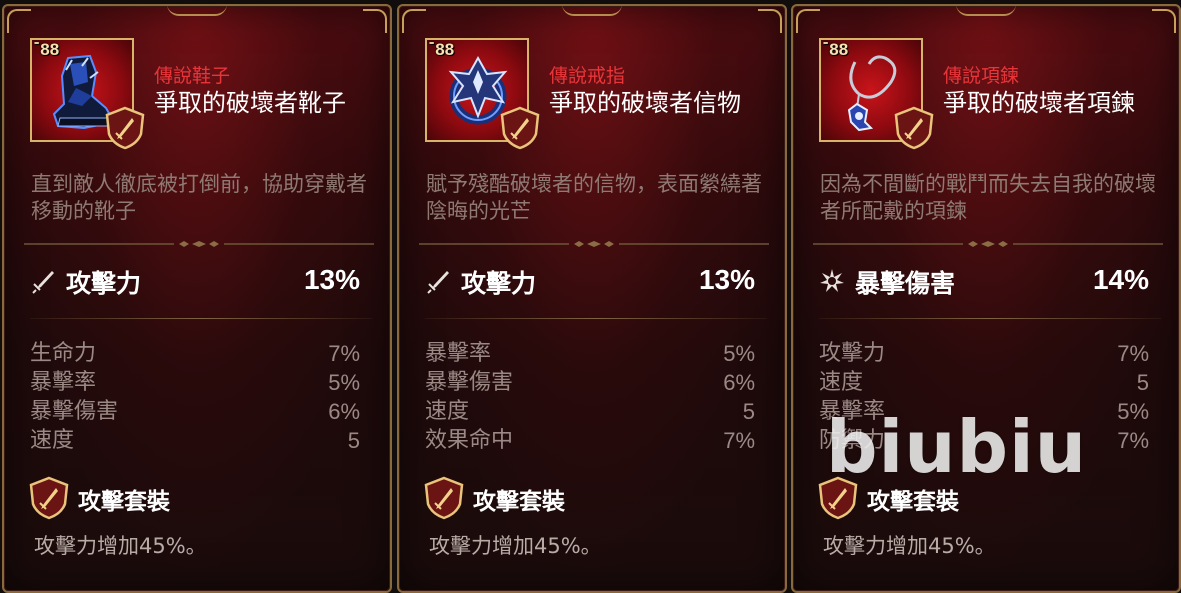  Describe the element at coordinates (852, 353) in the screenshot. I see `sub-stat-label: 攻擊力` at that location.